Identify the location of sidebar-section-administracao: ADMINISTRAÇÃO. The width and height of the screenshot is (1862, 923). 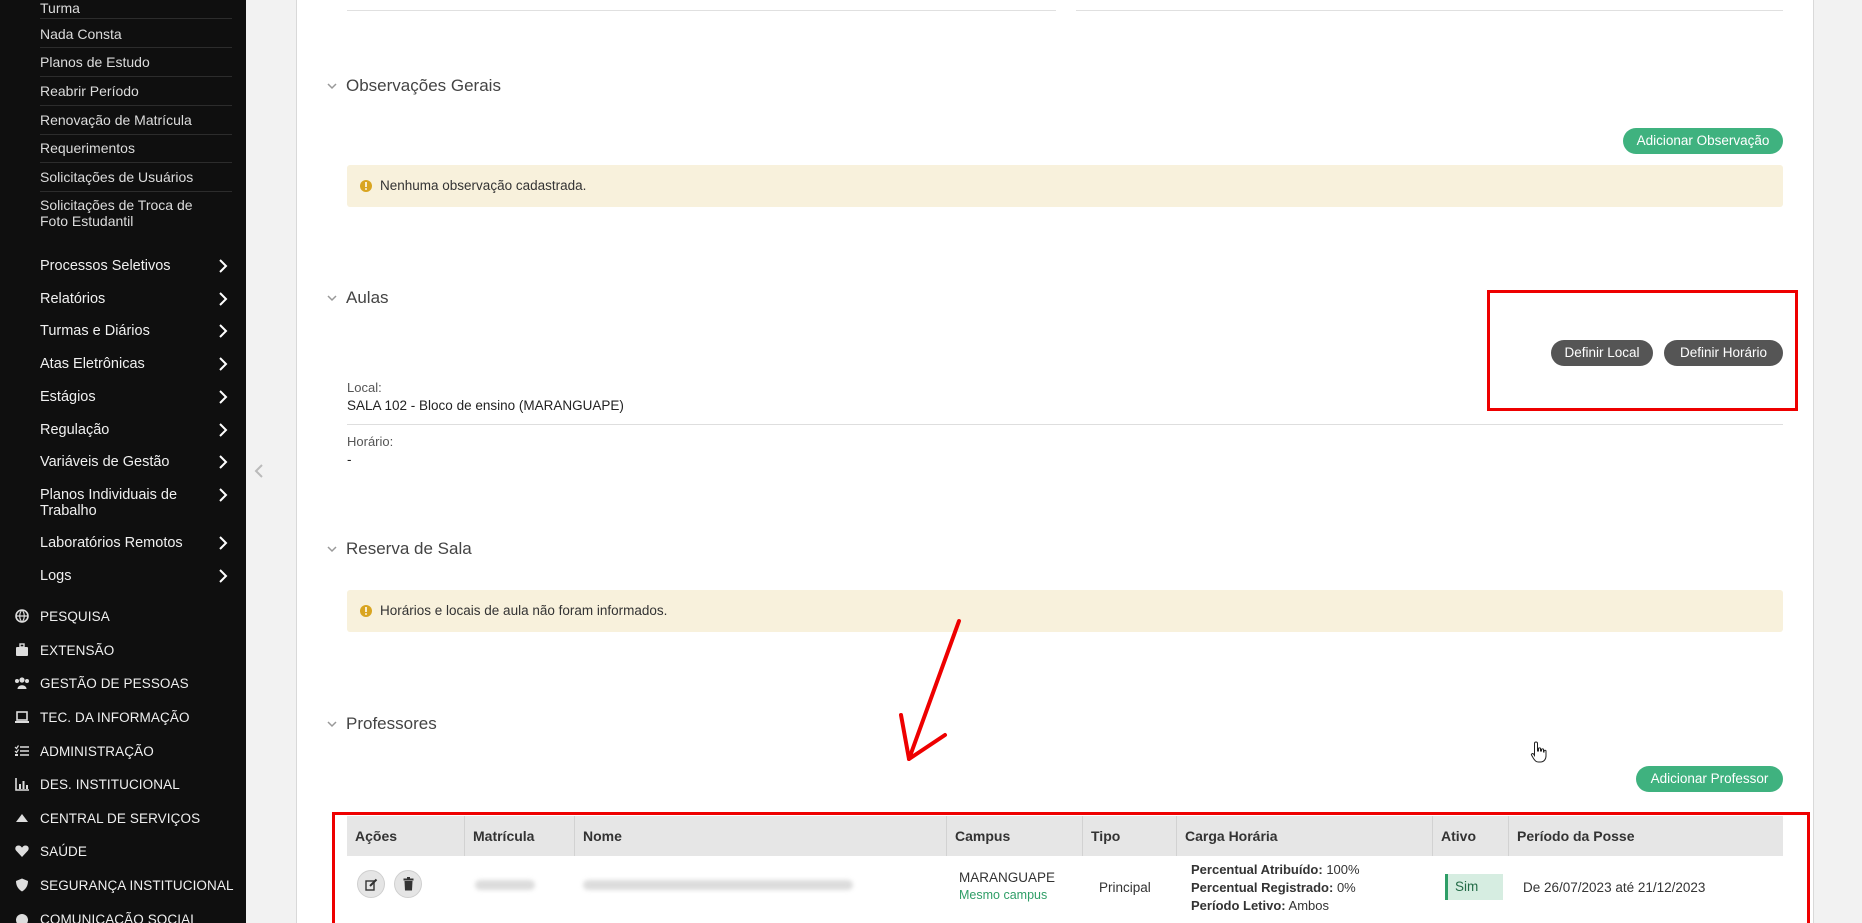
(129, 751).